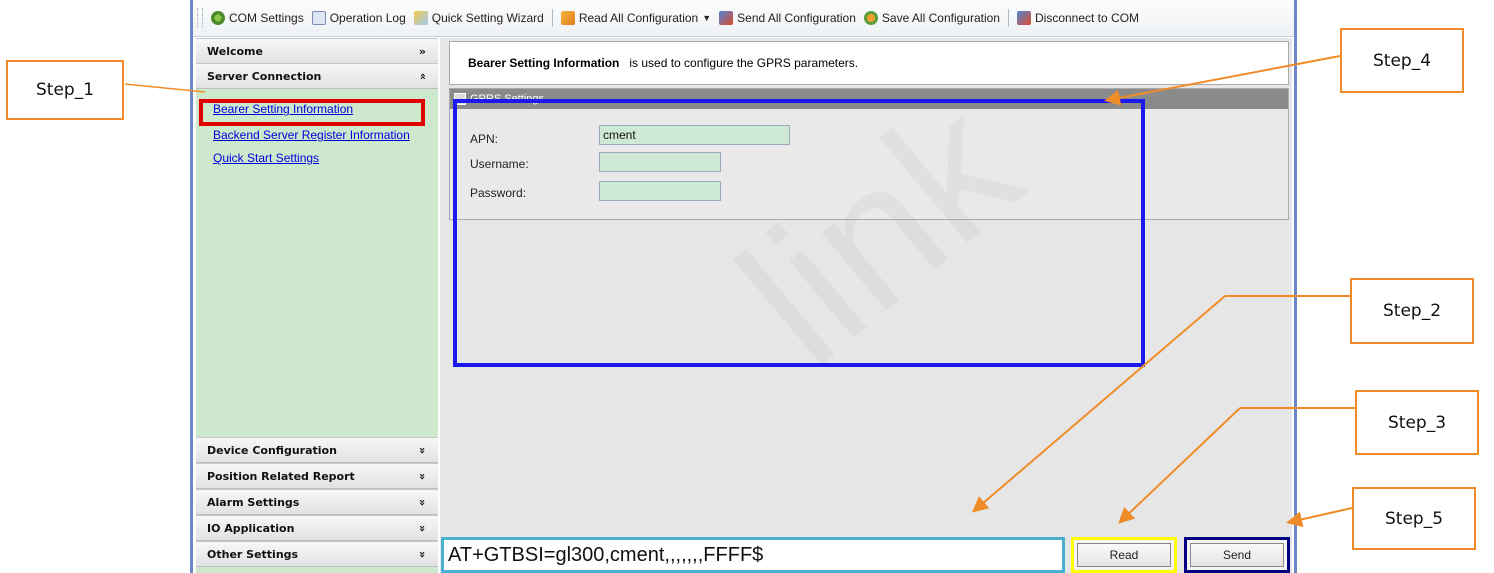  I want to click on step2-annotation: Step_2, so click(1412, 311).